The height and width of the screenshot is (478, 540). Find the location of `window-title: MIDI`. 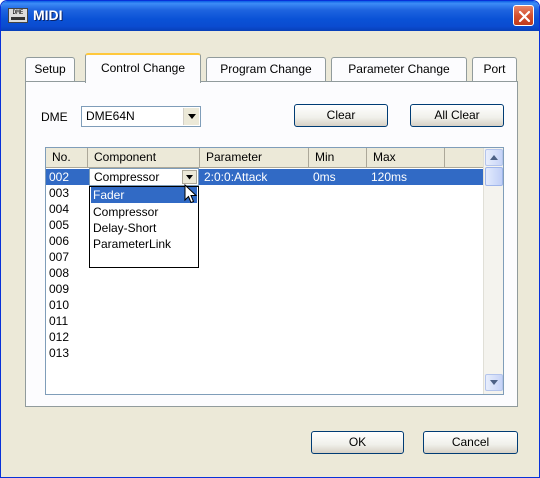

window-title: MIDI is located at coordinates (48, 15).